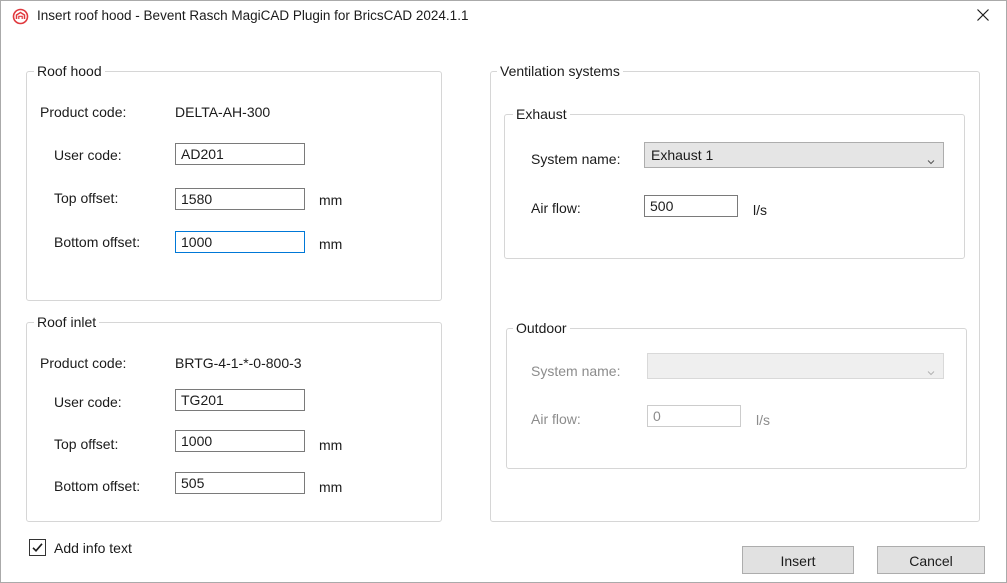 This screenshot has height=583, width=1007. What do you see at coordinates (240, 154) in the screenshot?
I see `roof-hood-user-code-input` at bounding box center [240, 154].